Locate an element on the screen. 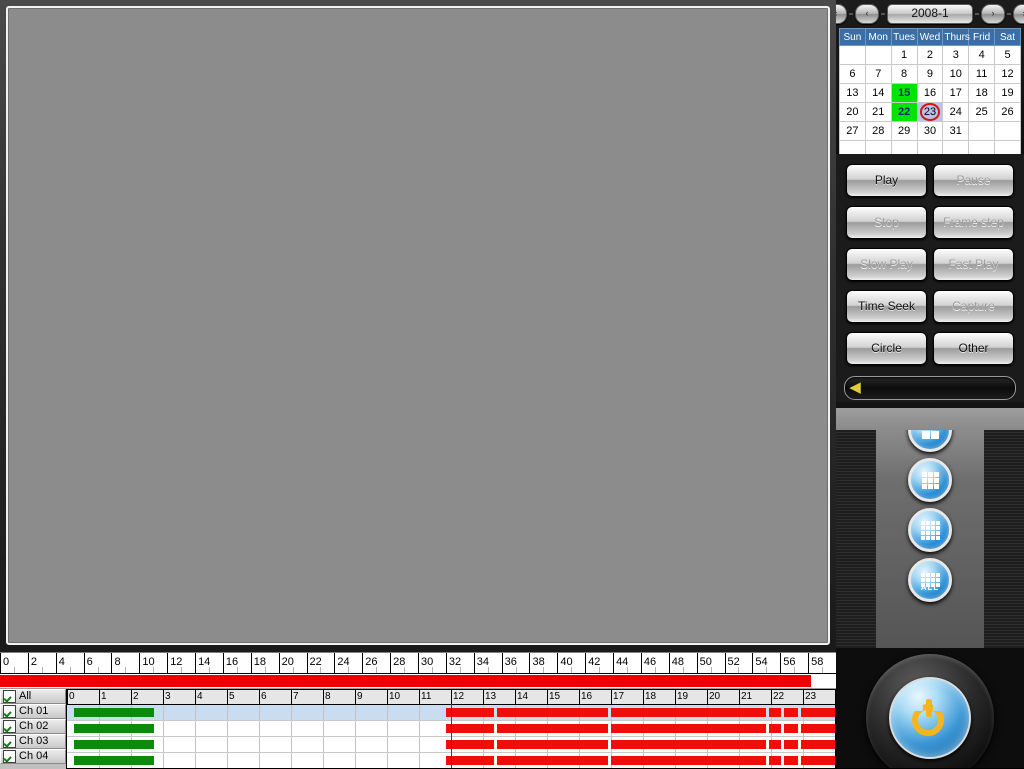 The height and width of the screenshot is (769, 1024). channel-bar-grid: 0 1 2 3 4 5 6 7 8 9 10 11 12 13 14 15 16 17 18 19 20 21 22 23 is located at coordinates (451, 729).